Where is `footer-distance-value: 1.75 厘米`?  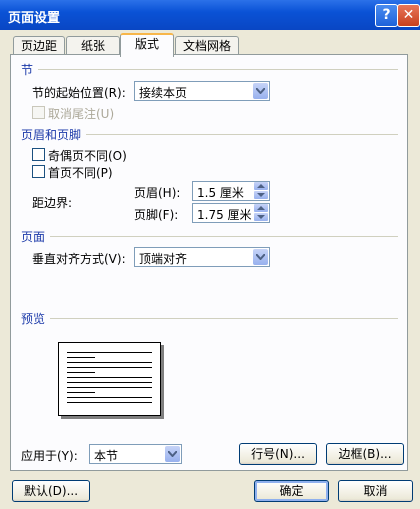 footer-distance-value: 1.75 厘米 is located at coordinates (224, 215).